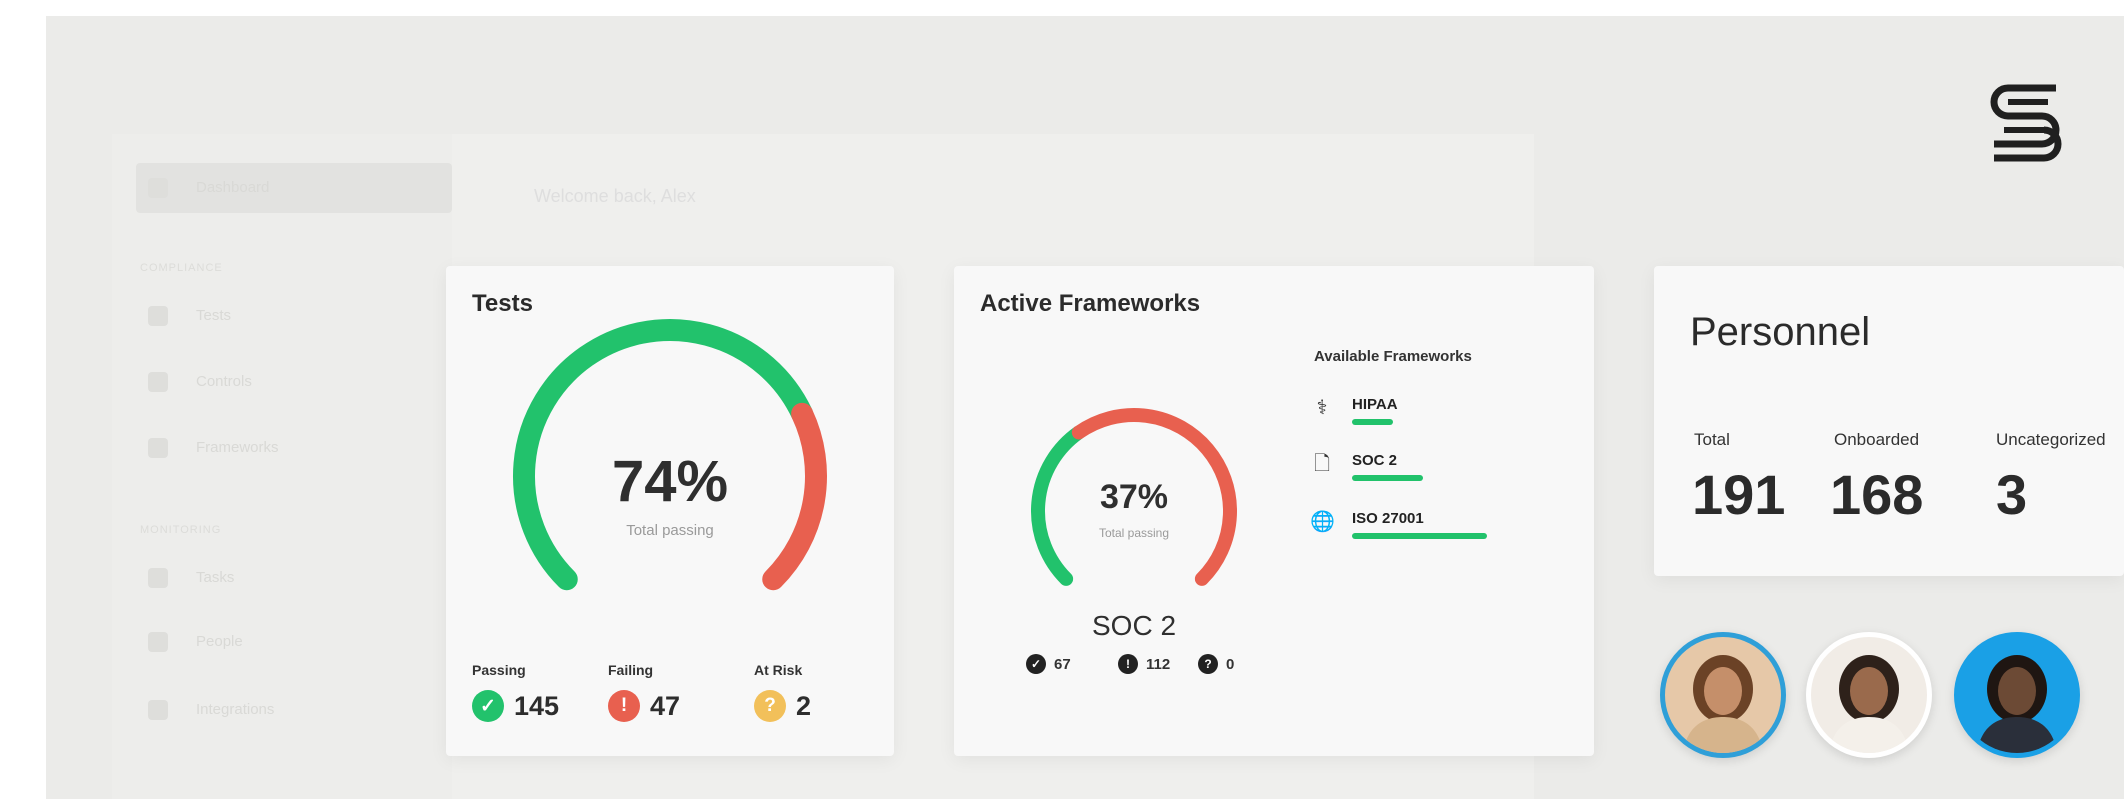  What do you see at coordinates (213, 448) in the screenshot?
I see `sidebar-item-frameworks: Frameworks` at bounding box center [213, 448].